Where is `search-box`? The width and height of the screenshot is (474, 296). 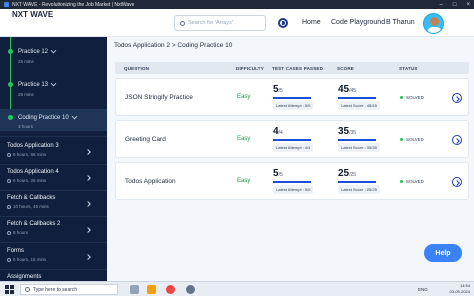
search-box is located at coordinates (220, 23).